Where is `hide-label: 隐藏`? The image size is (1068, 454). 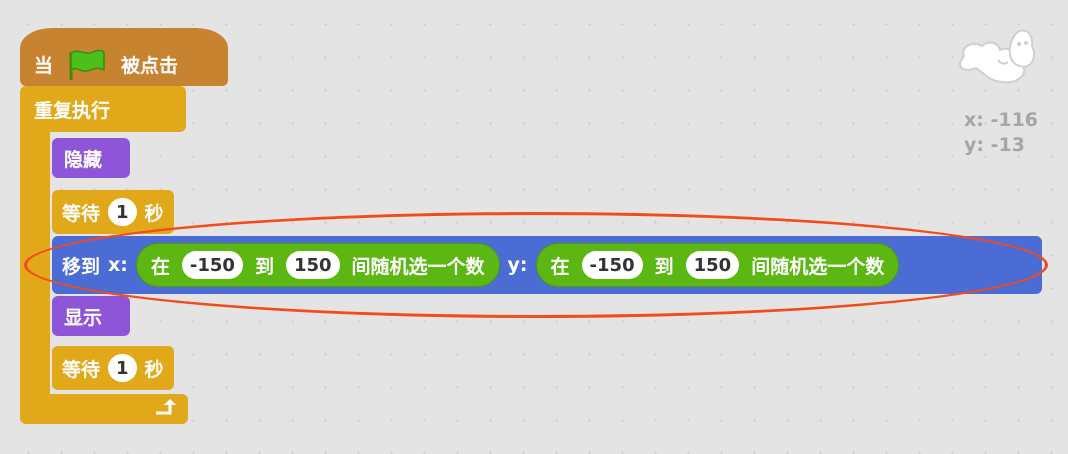
hide-label: 隐藏 is located at coordinates (83, 159).